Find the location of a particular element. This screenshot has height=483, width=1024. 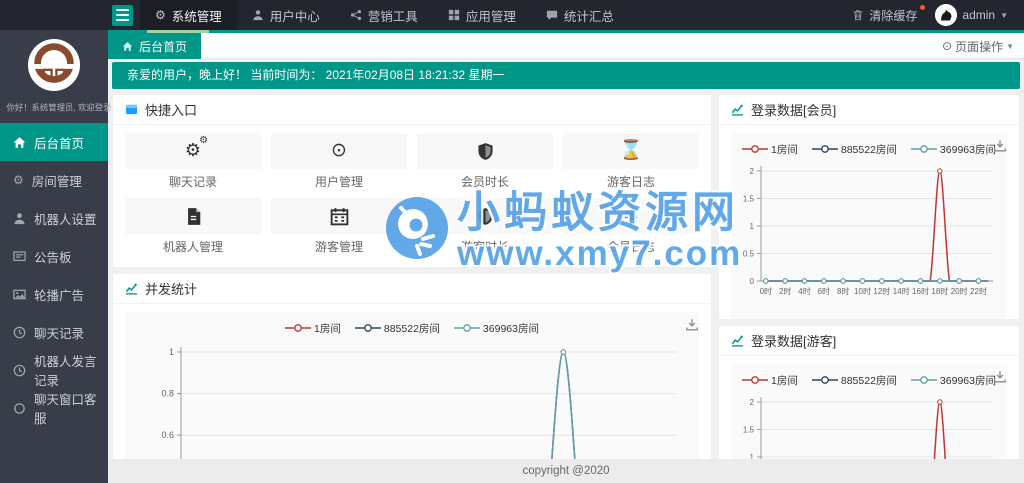

shortcut-item-7: 游客时长 is located at coordinates (485, 230).